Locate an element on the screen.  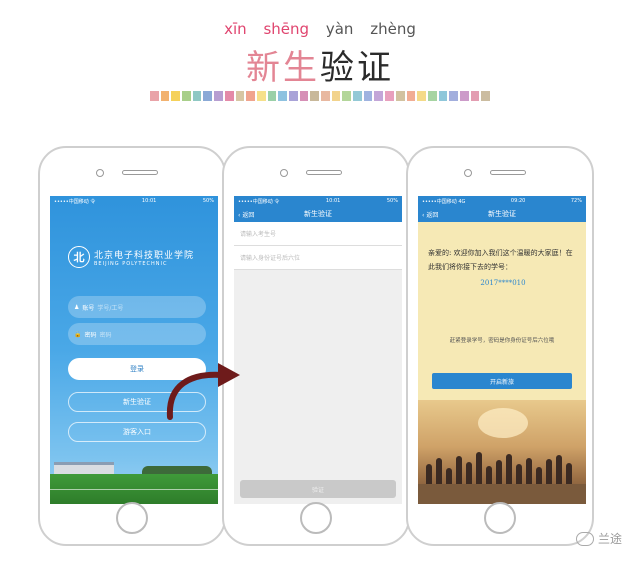
user-icon: ♟ is located at coordinates (77, 307).